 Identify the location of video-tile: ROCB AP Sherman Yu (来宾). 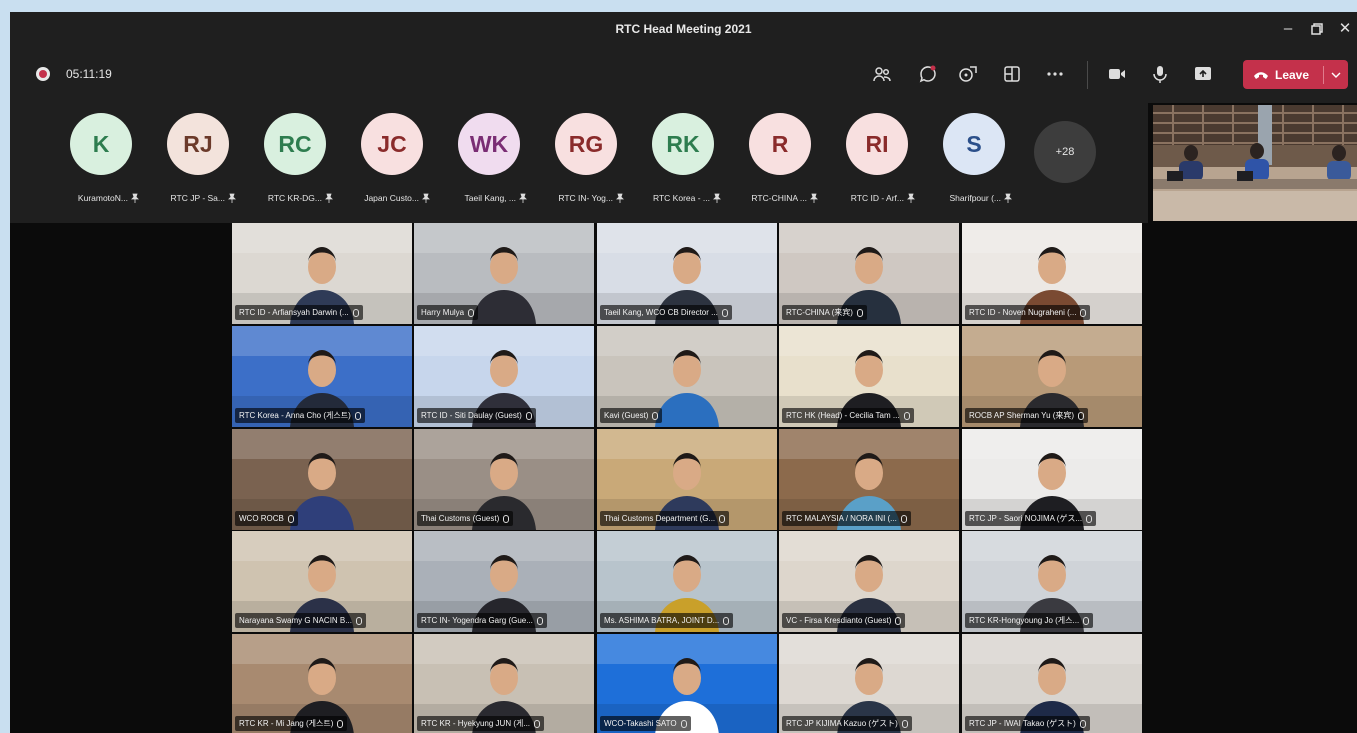
(1052, 376).